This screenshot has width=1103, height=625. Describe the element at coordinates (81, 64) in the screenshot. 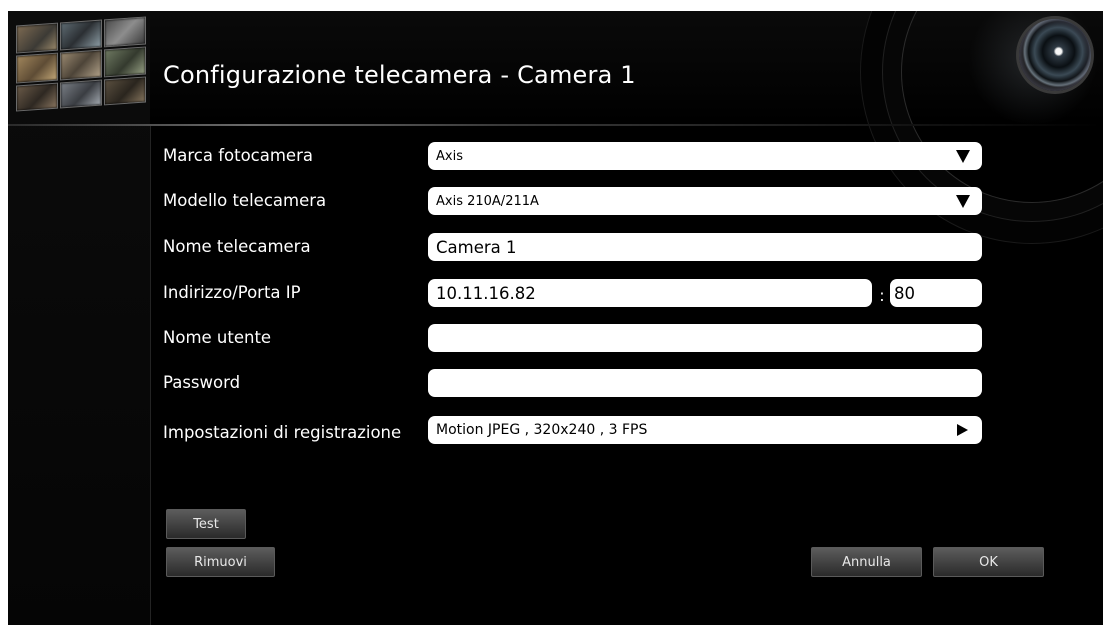

I see `camera-grid-thumbnail-icon` at that location.